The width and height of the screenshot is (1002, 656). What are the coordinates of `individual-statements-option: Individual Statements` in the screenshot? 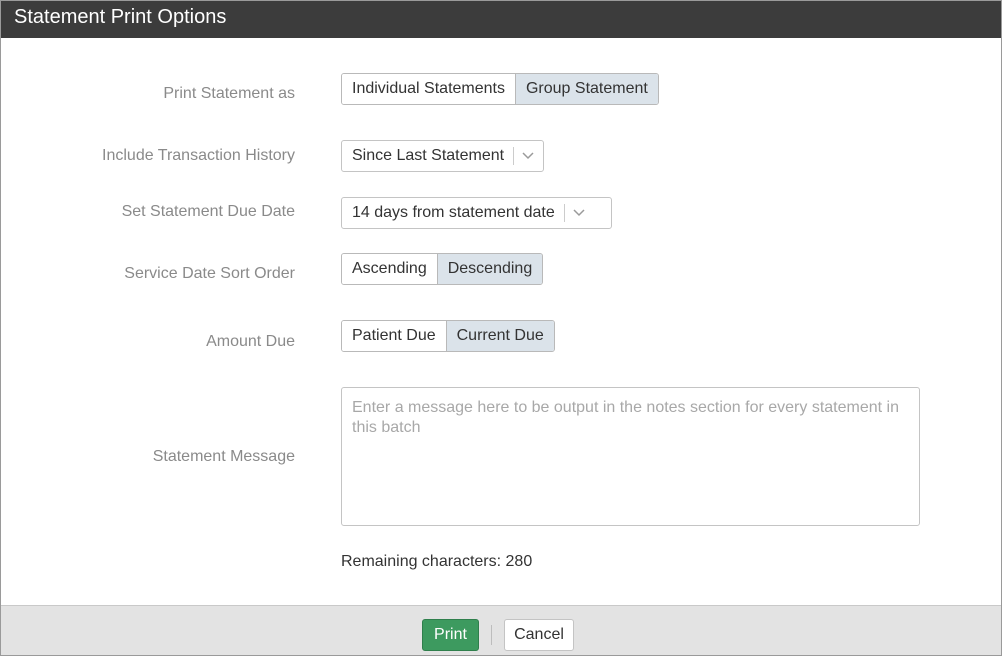 It's located at (428, 89).